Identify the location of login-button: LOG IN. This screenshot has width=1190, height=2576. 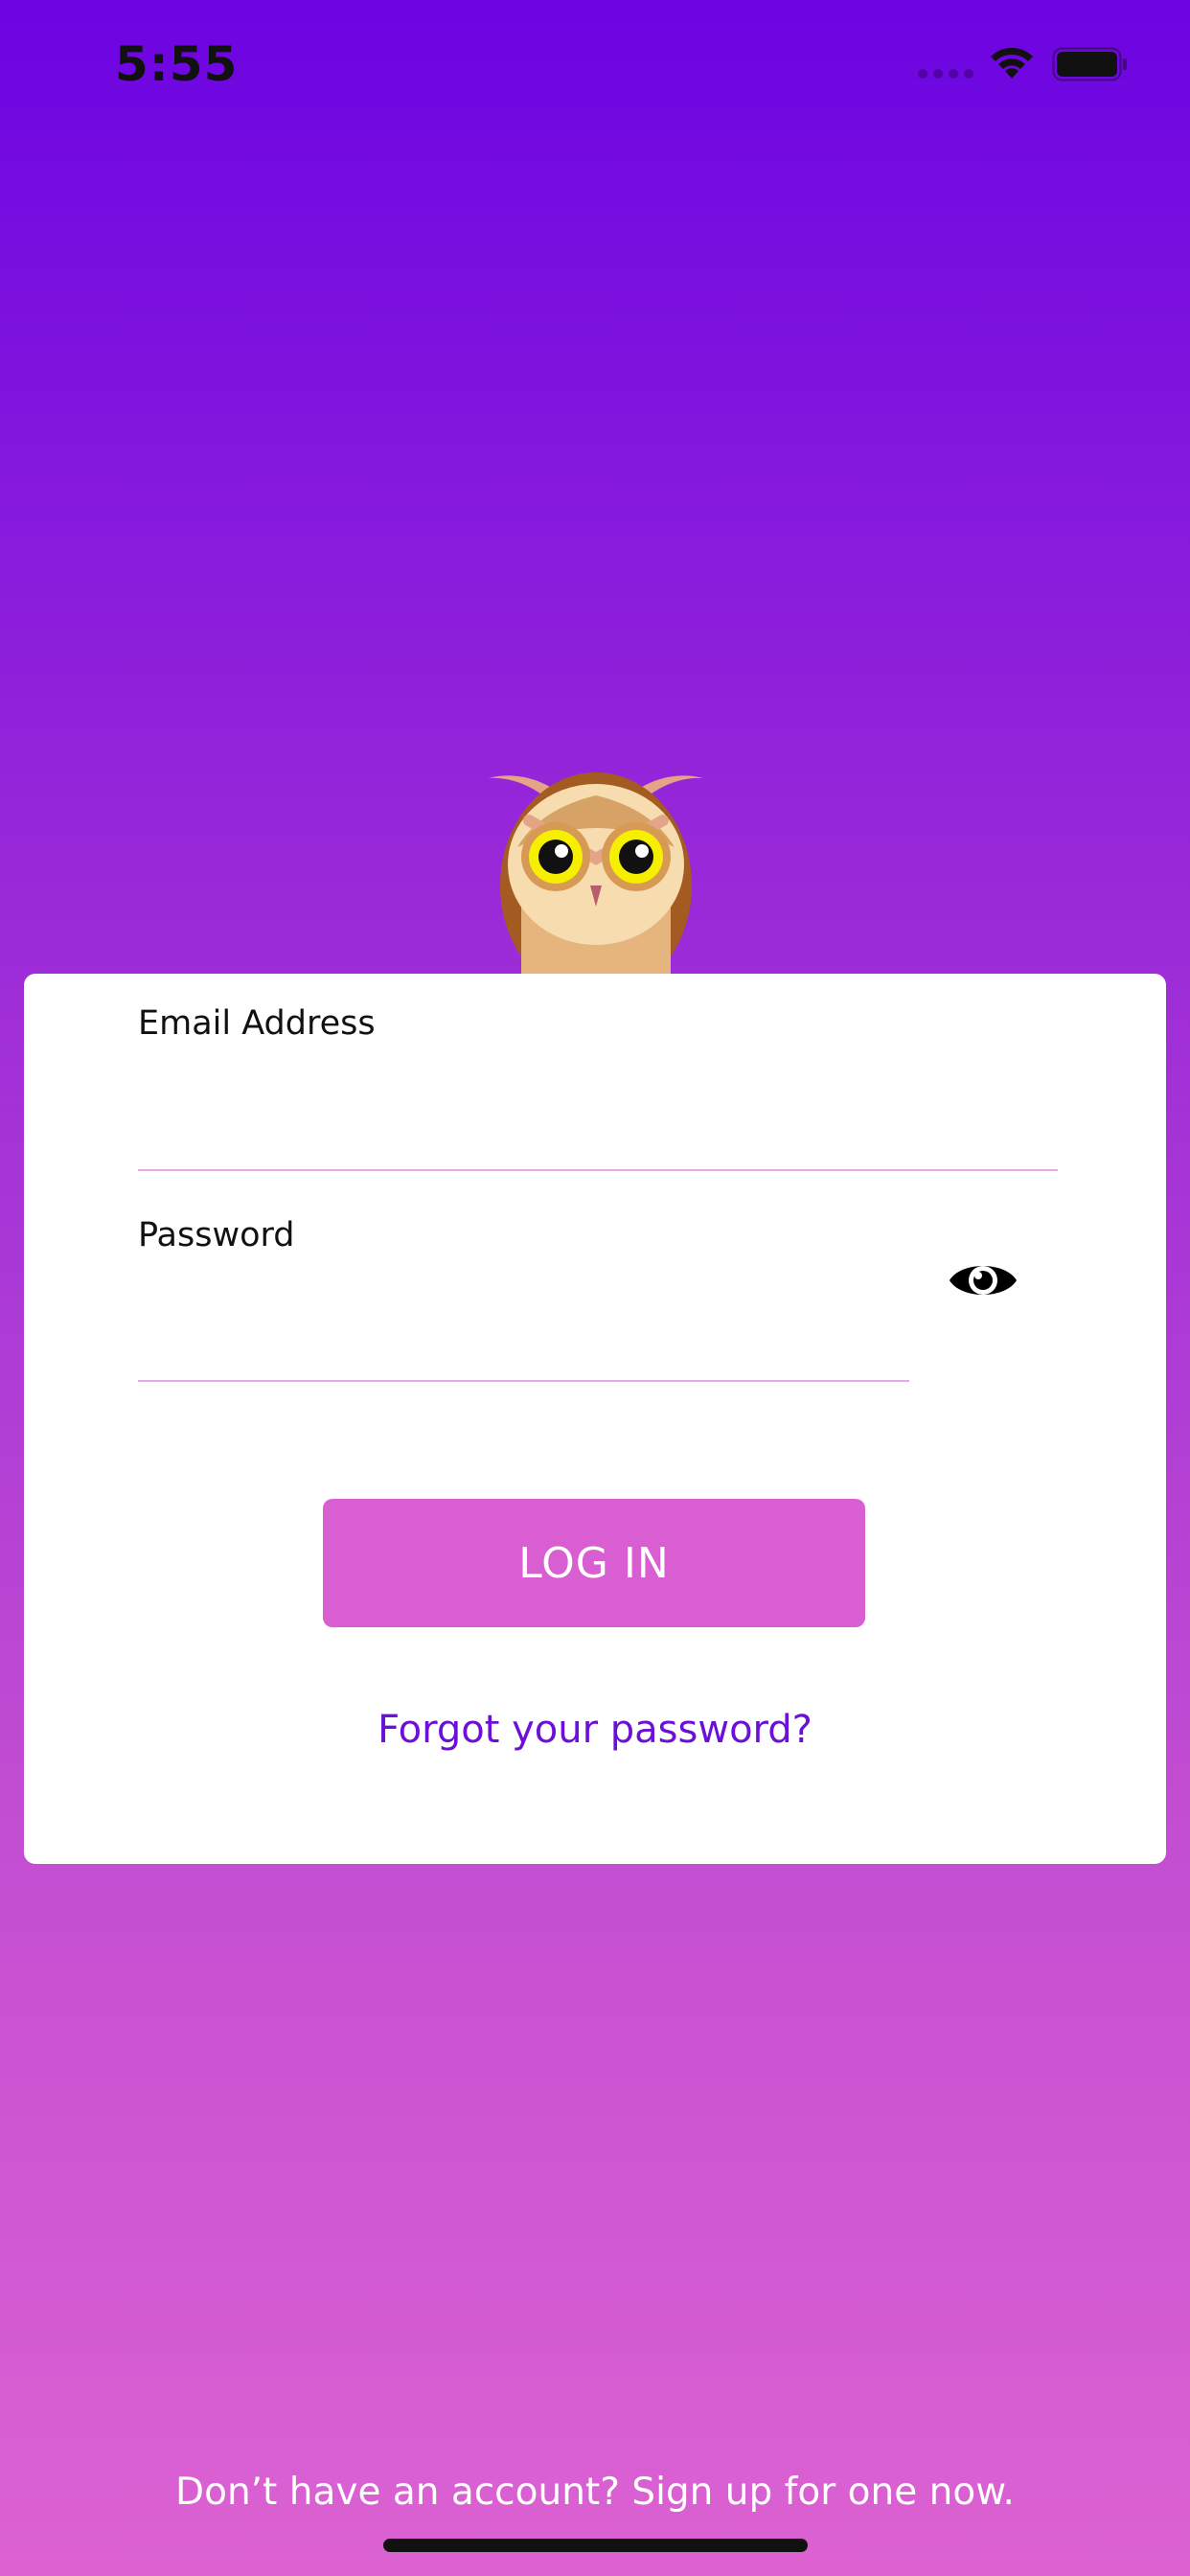
(594, 1563).